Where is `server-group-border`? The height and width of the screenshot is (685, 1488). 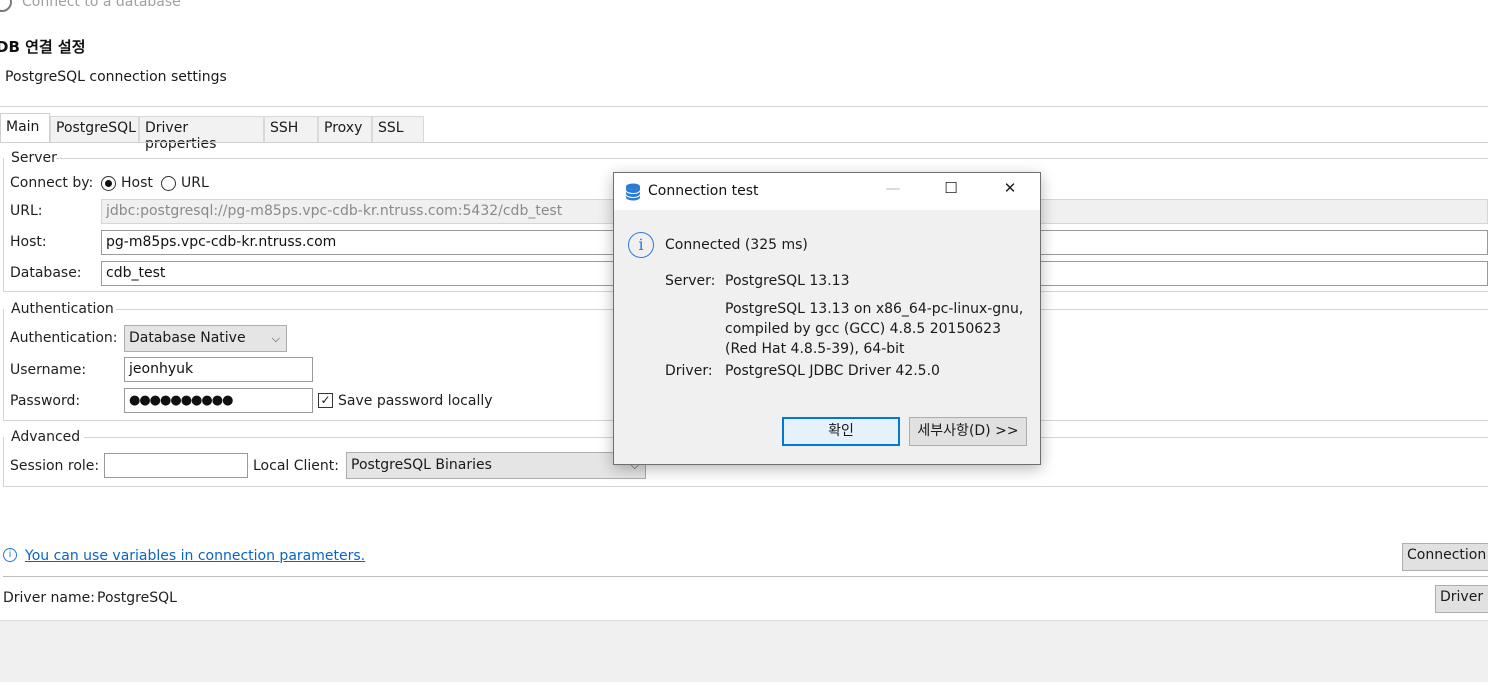
server-group-border is located at coordinates (772, 158).